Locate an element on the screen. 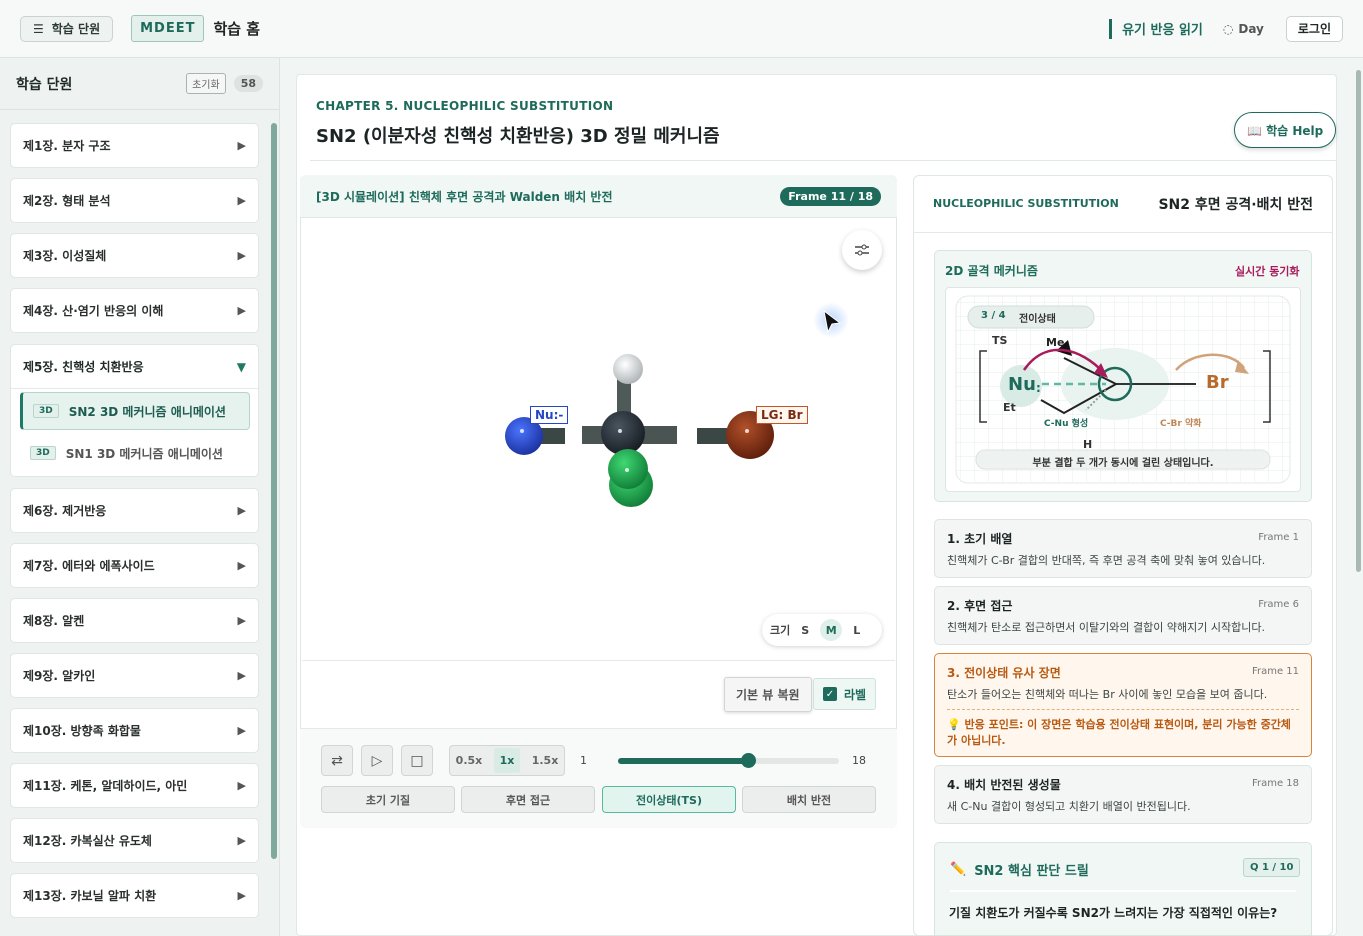 Image resolution: width=1363 pixels, height=936 pixels. step-approach-button: 후면 접근 is located at coordinates (528, 799).